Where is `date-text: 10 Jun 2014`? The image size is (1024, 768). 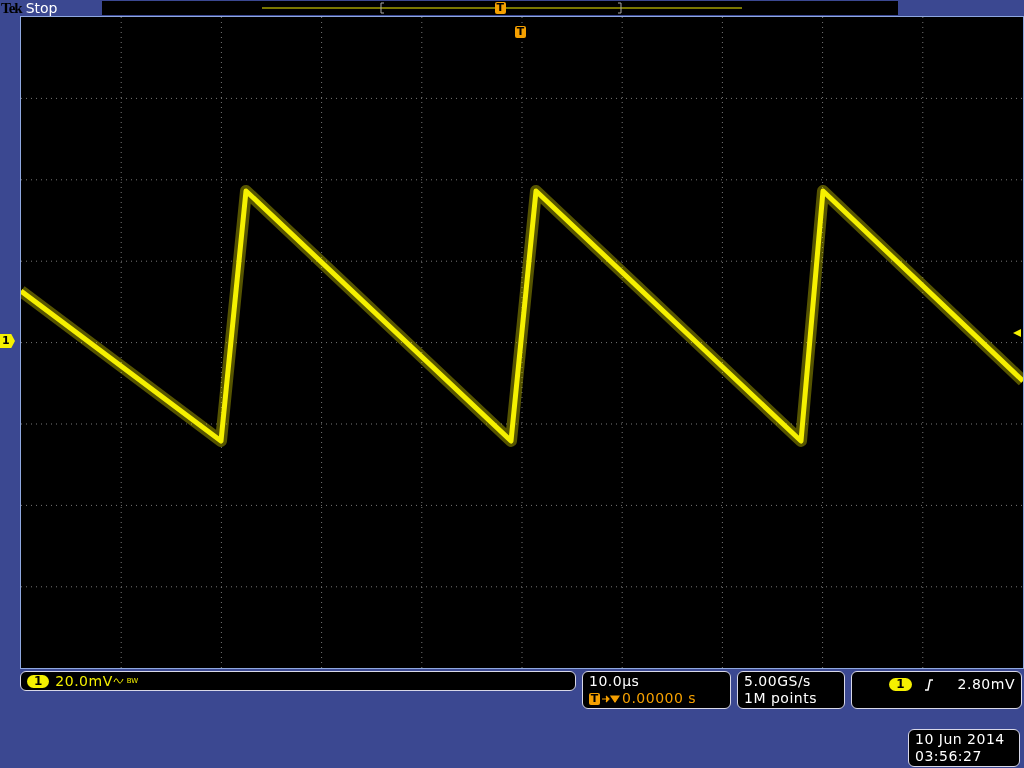 date-text: 10 Jun 2014 is located at coordinates (960, 739).